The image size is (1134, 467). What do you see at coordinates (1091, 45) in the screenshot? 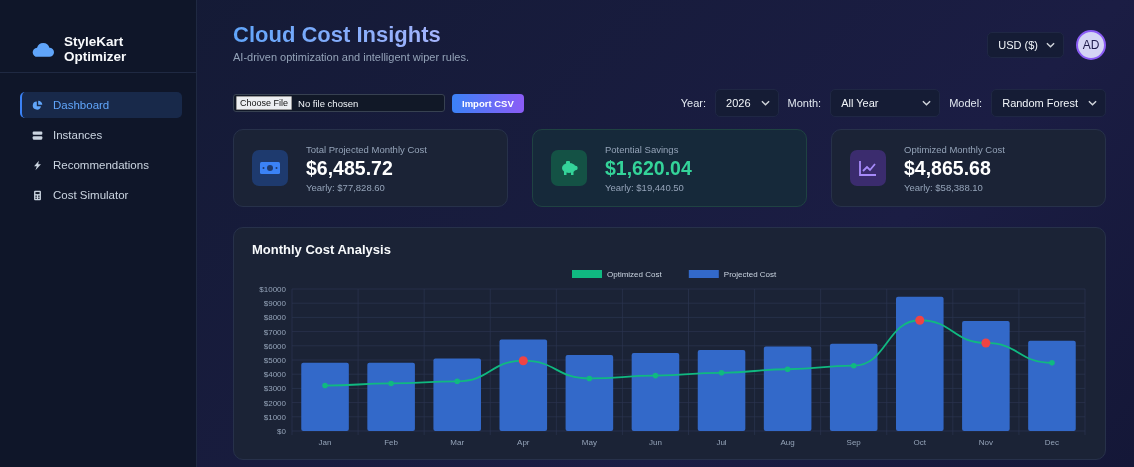
I see `user-avatar: AD` at bounding box center [1091, 45].